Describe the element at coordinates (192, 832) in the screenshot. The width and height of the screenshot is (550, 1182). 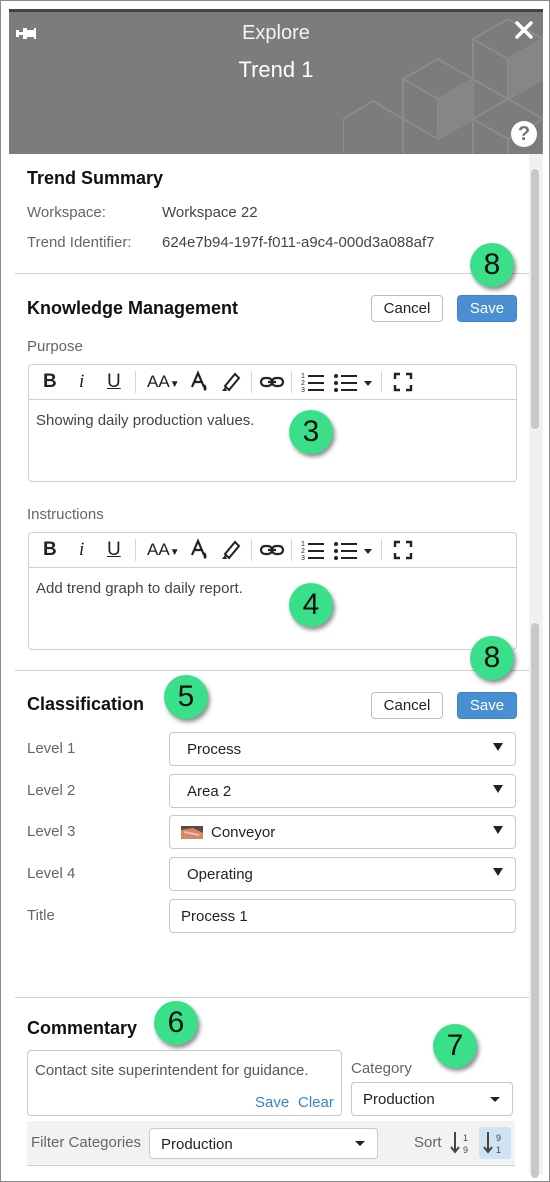
I see `conveyor-icon` at that location.